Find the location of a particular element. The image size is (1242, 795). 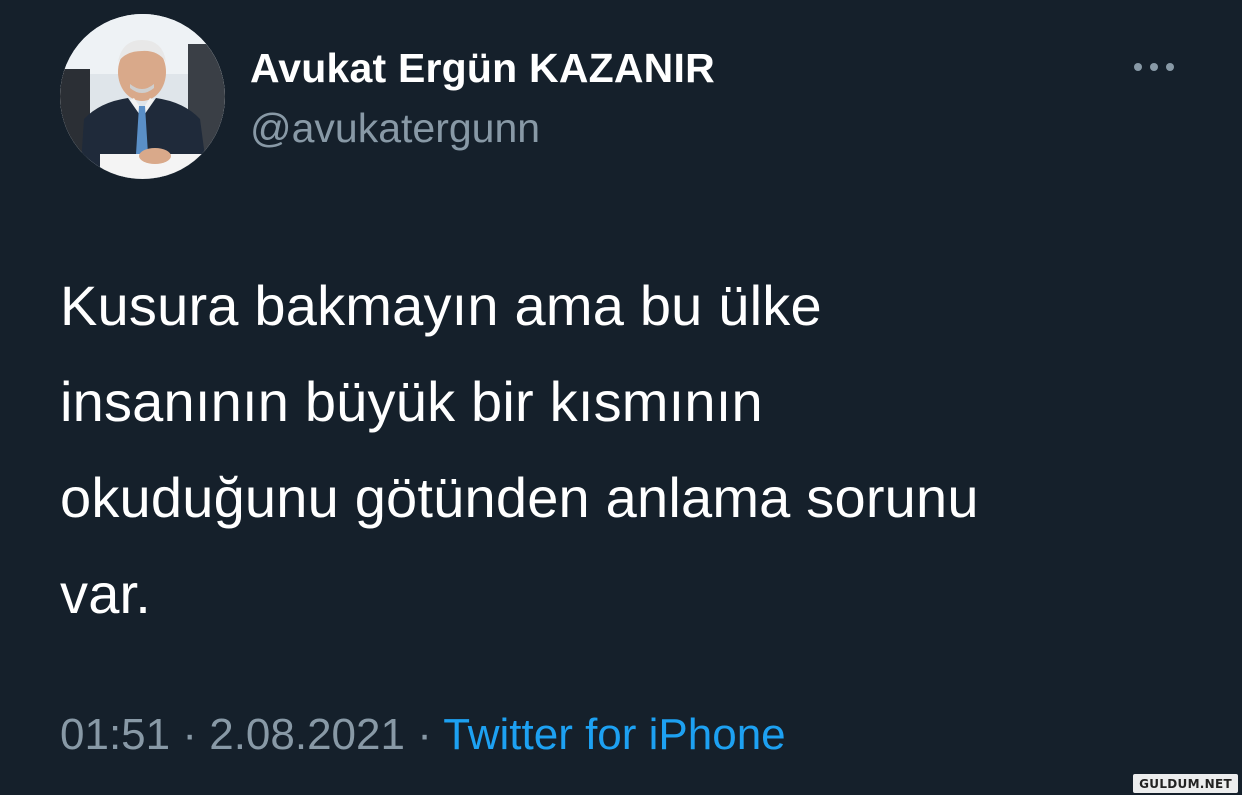

more-options-button is located at coordinates (1154, 67).